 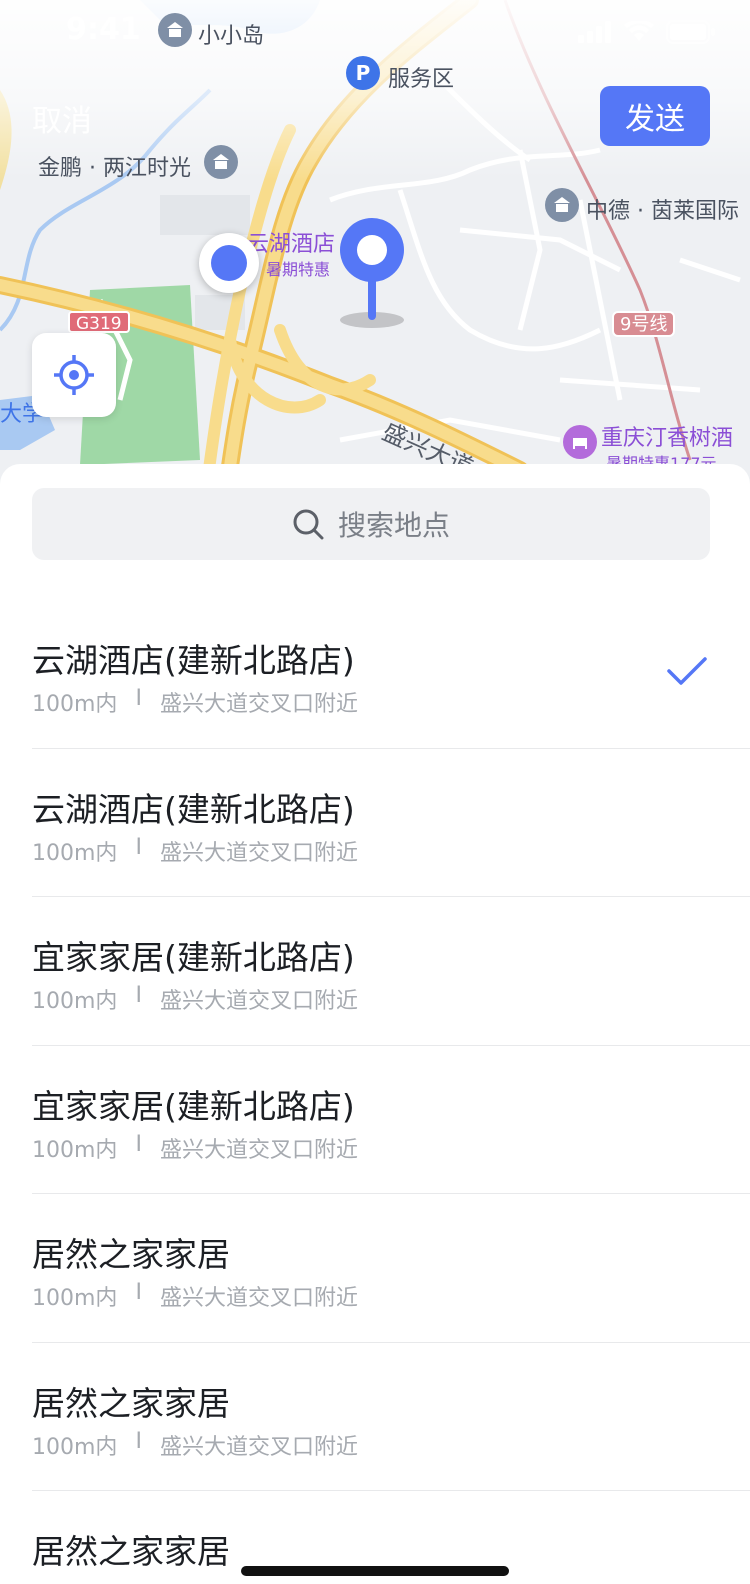 I want to click on checkmark-icon, so click(x=687, y=671).